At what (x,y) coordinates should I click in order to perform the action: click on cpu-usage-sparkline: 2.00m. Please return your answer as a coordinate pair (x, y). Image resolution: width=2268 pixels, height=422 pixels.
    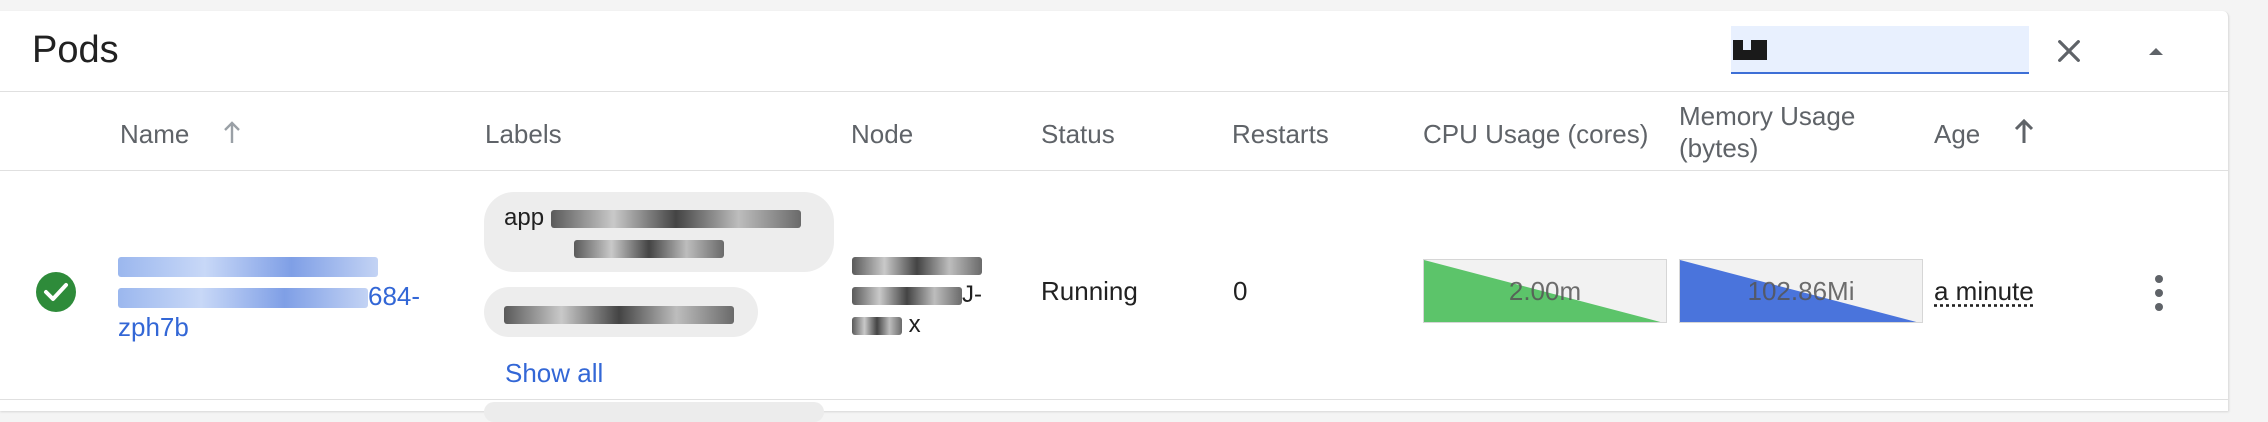
    Looking at the image, I should click on (1545, 291).